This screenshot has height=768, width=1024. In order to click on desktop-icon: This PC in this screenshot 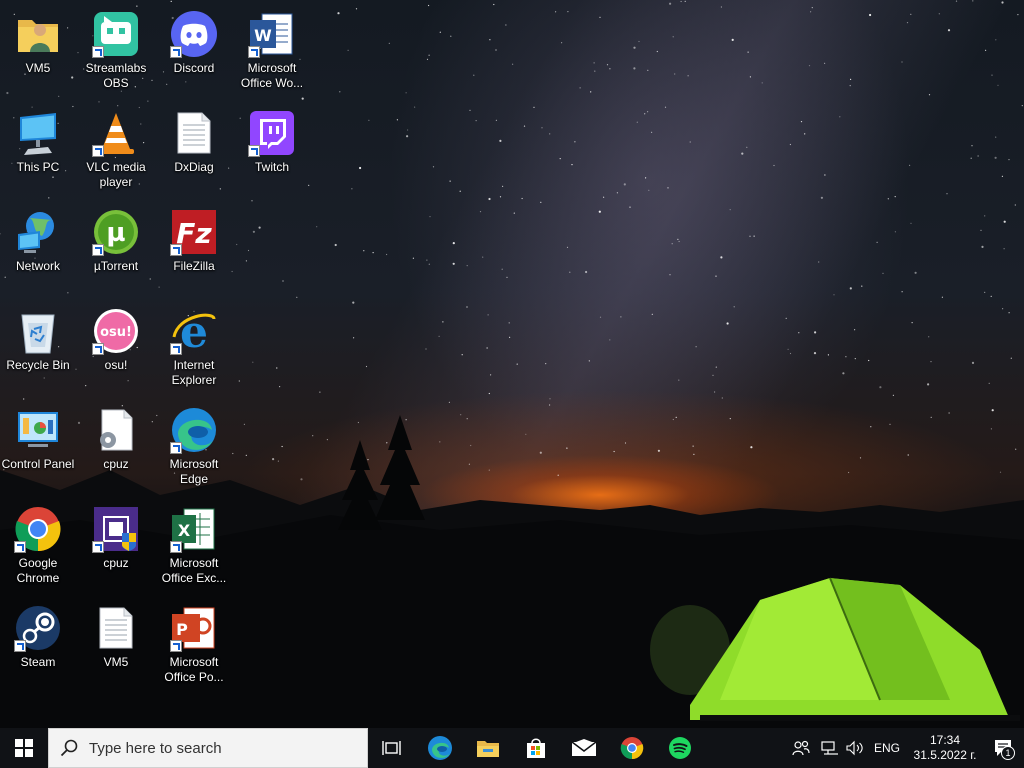, I will do `click(38, 151)`.